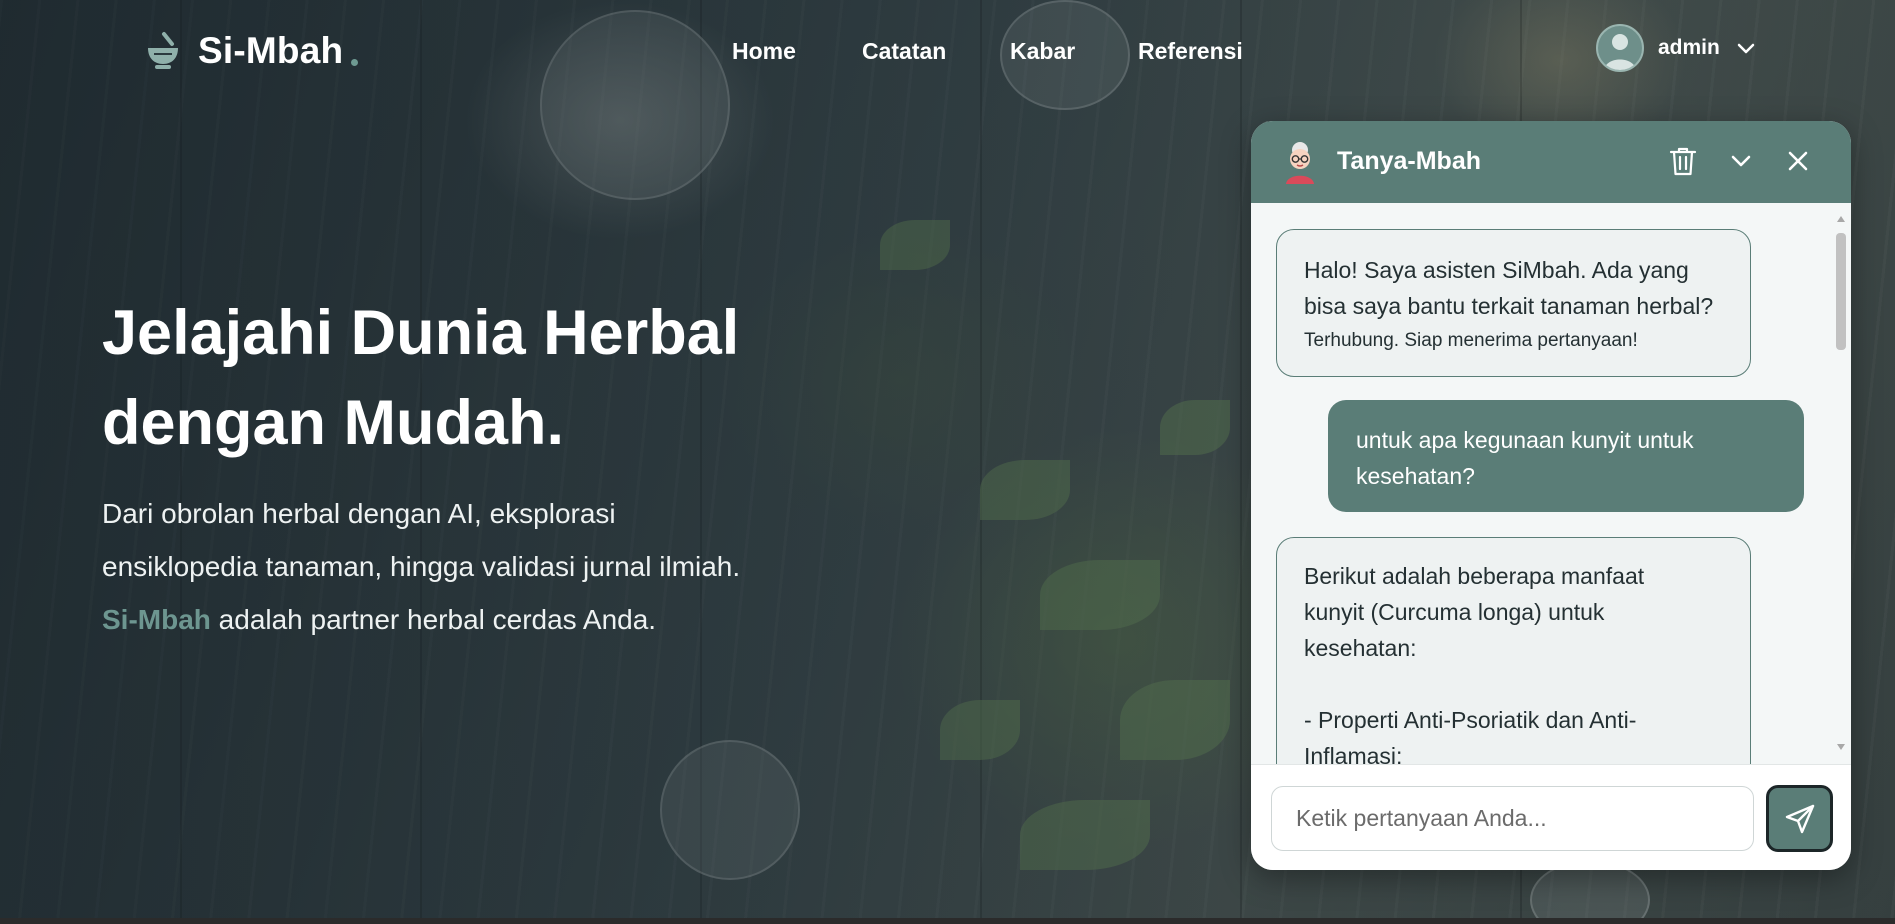 Image resolution: width=1895 pixels, height=924 pixels. What do you see at coordinates (271, 50) in the screenshot?
I see `brand-name: Si-Mbah` at bounding box center [271, 50].